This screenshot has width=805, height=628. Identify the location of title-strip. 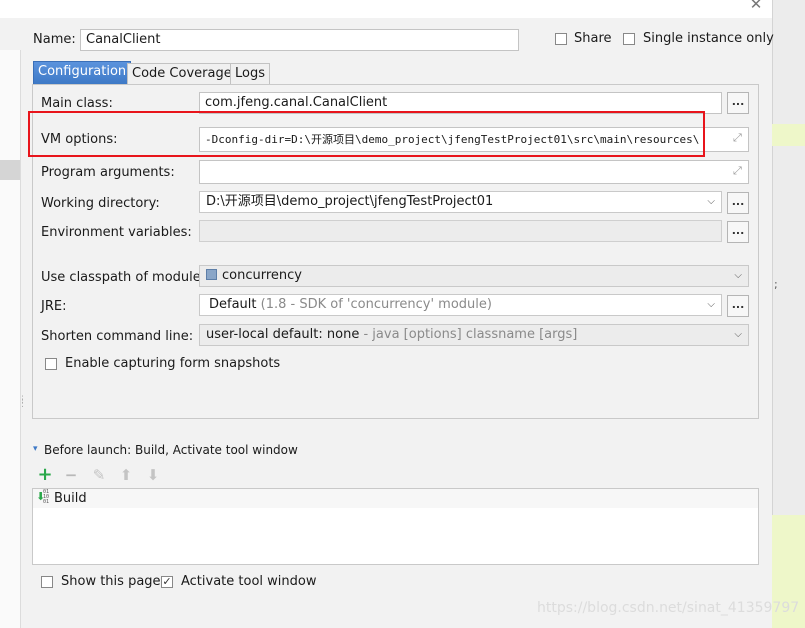
(386, 9).